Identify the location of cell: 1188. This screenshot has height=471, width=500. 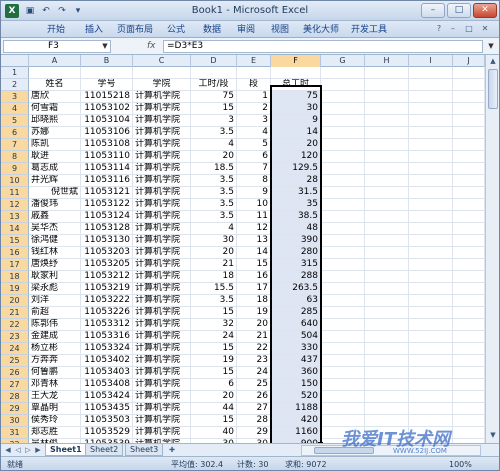
(296, 409).